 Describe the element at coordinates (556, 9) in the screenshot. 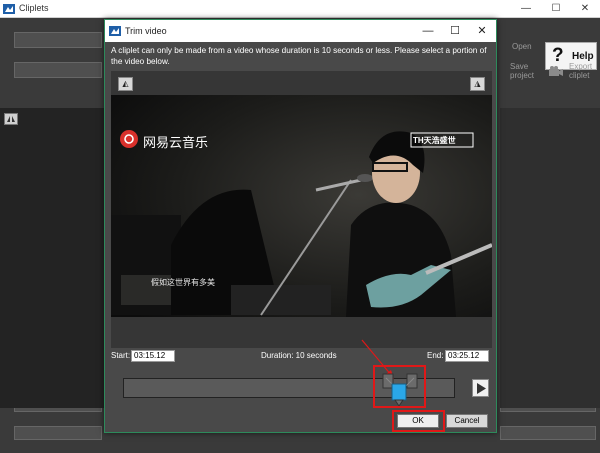

I see `maximize-icon: ☐` at that location.